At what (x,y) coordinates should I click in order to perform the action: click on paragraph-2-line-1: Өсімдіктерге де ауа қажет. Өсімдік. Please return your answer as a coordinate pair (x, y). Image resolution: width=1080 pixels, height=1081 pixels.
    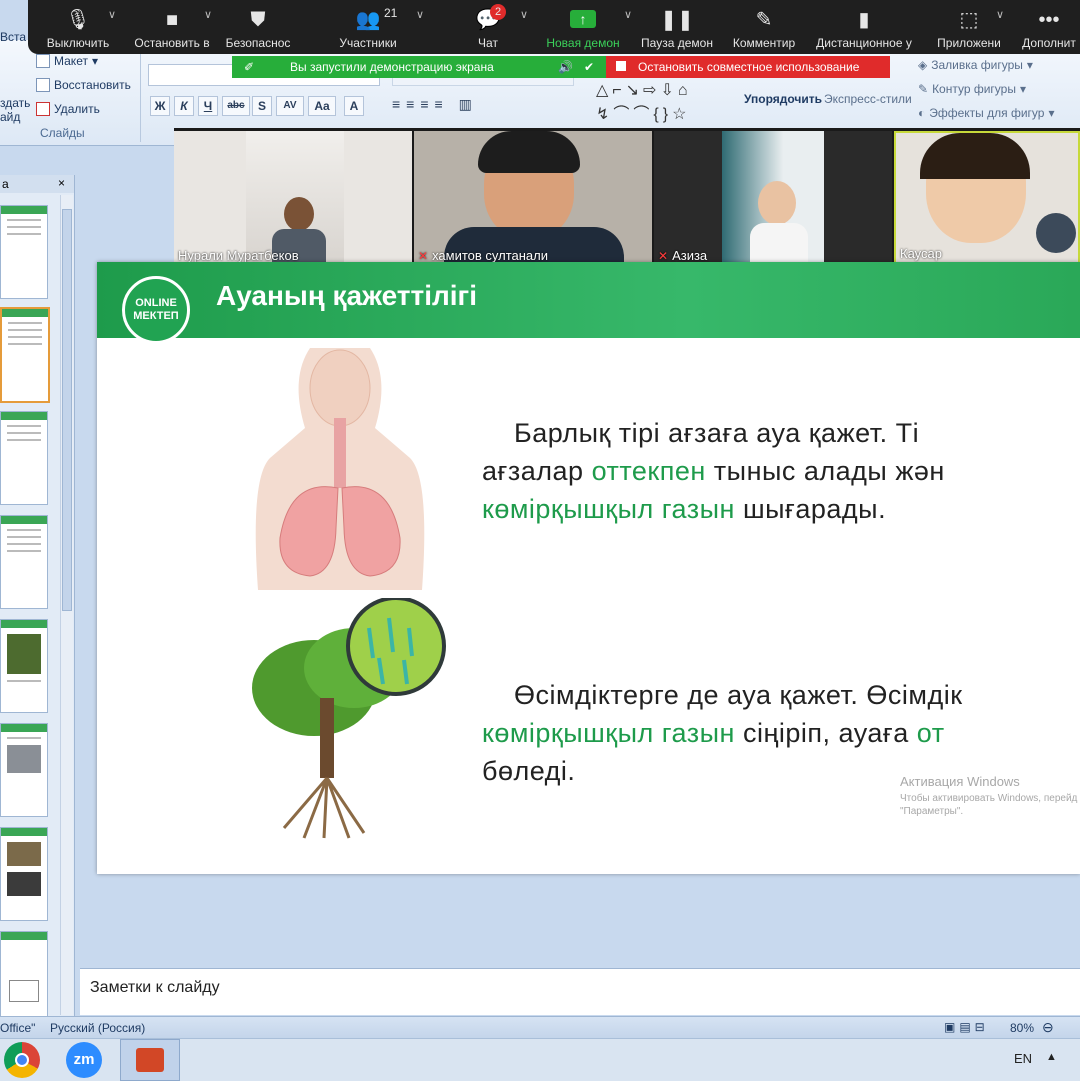
    Looking at the image, I should click on (738, 695).